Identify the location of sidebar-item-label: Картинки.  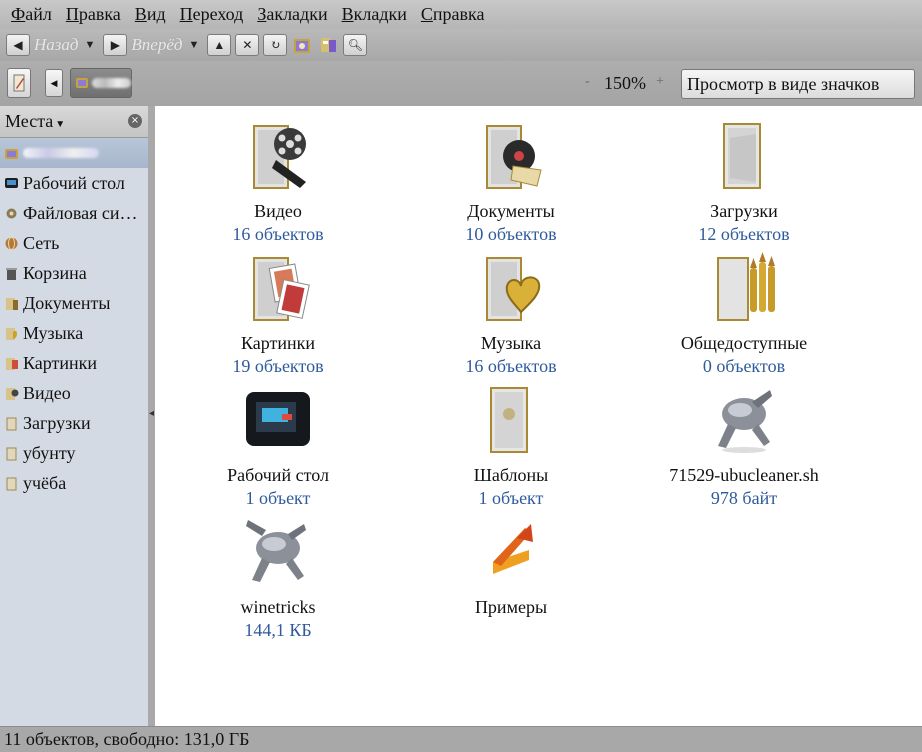
(60, 362).